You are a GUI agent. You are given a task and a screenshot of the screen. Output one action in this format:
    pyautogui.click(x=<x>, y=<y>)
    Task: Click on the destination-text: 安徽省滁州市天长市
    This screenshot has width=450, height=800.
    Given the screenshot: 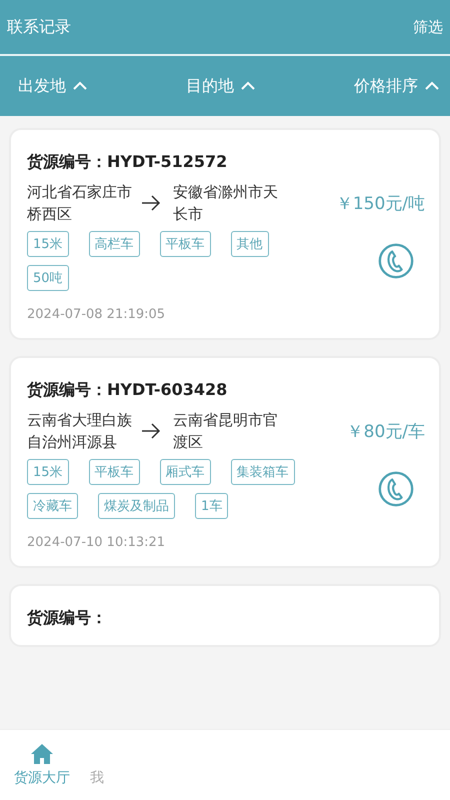 What is the action you would take?
    pyautogui.click(x=226, y=203)
    